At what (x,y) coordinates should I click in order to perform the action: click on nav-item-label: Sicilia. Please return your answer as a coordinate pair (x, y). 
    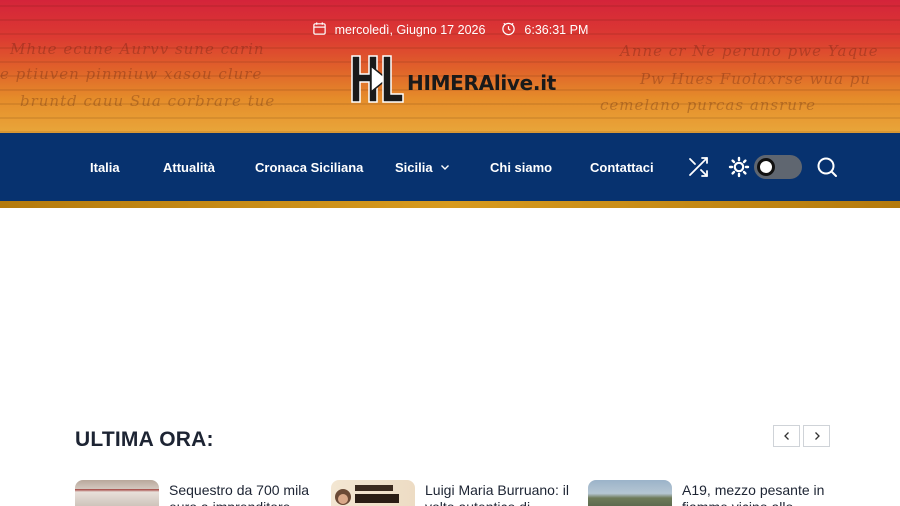
    Looking at the image, I should click on (414, 167).